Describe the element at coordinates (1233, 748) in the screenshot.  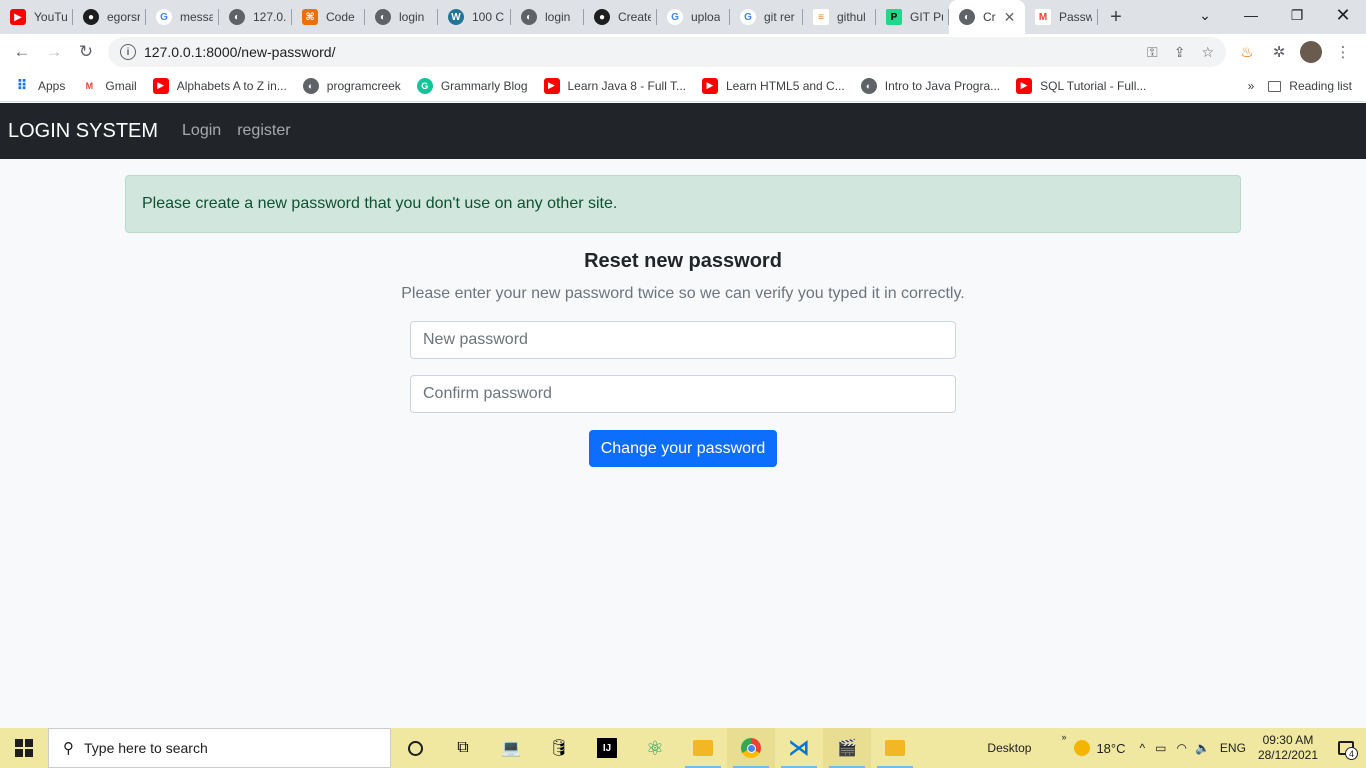
I see `language-indicator: ENG` at that location.